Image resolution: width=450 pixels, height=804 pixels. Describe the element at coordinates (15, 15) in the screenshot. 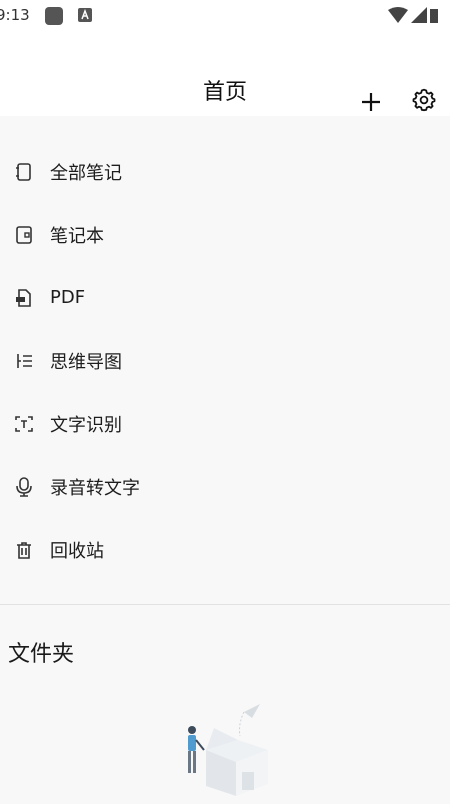

I see `status-time: 9:13` at that location.